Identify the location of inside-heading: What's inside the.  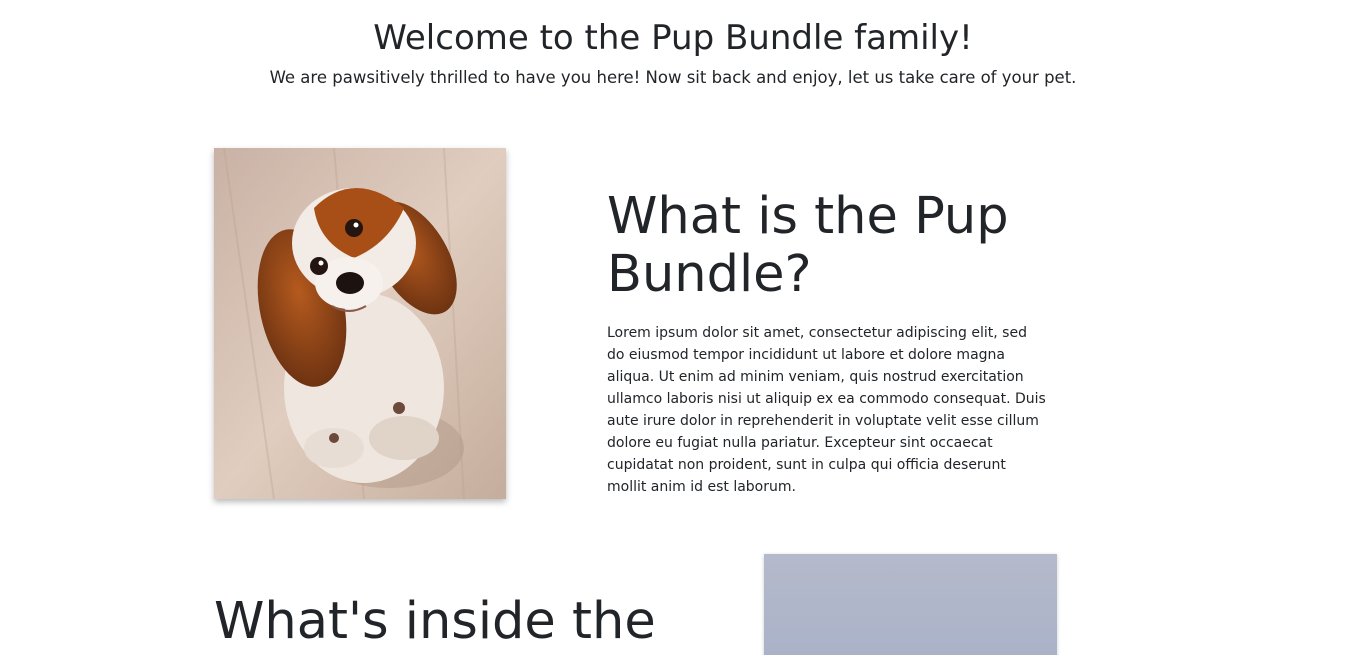
(435, 621).